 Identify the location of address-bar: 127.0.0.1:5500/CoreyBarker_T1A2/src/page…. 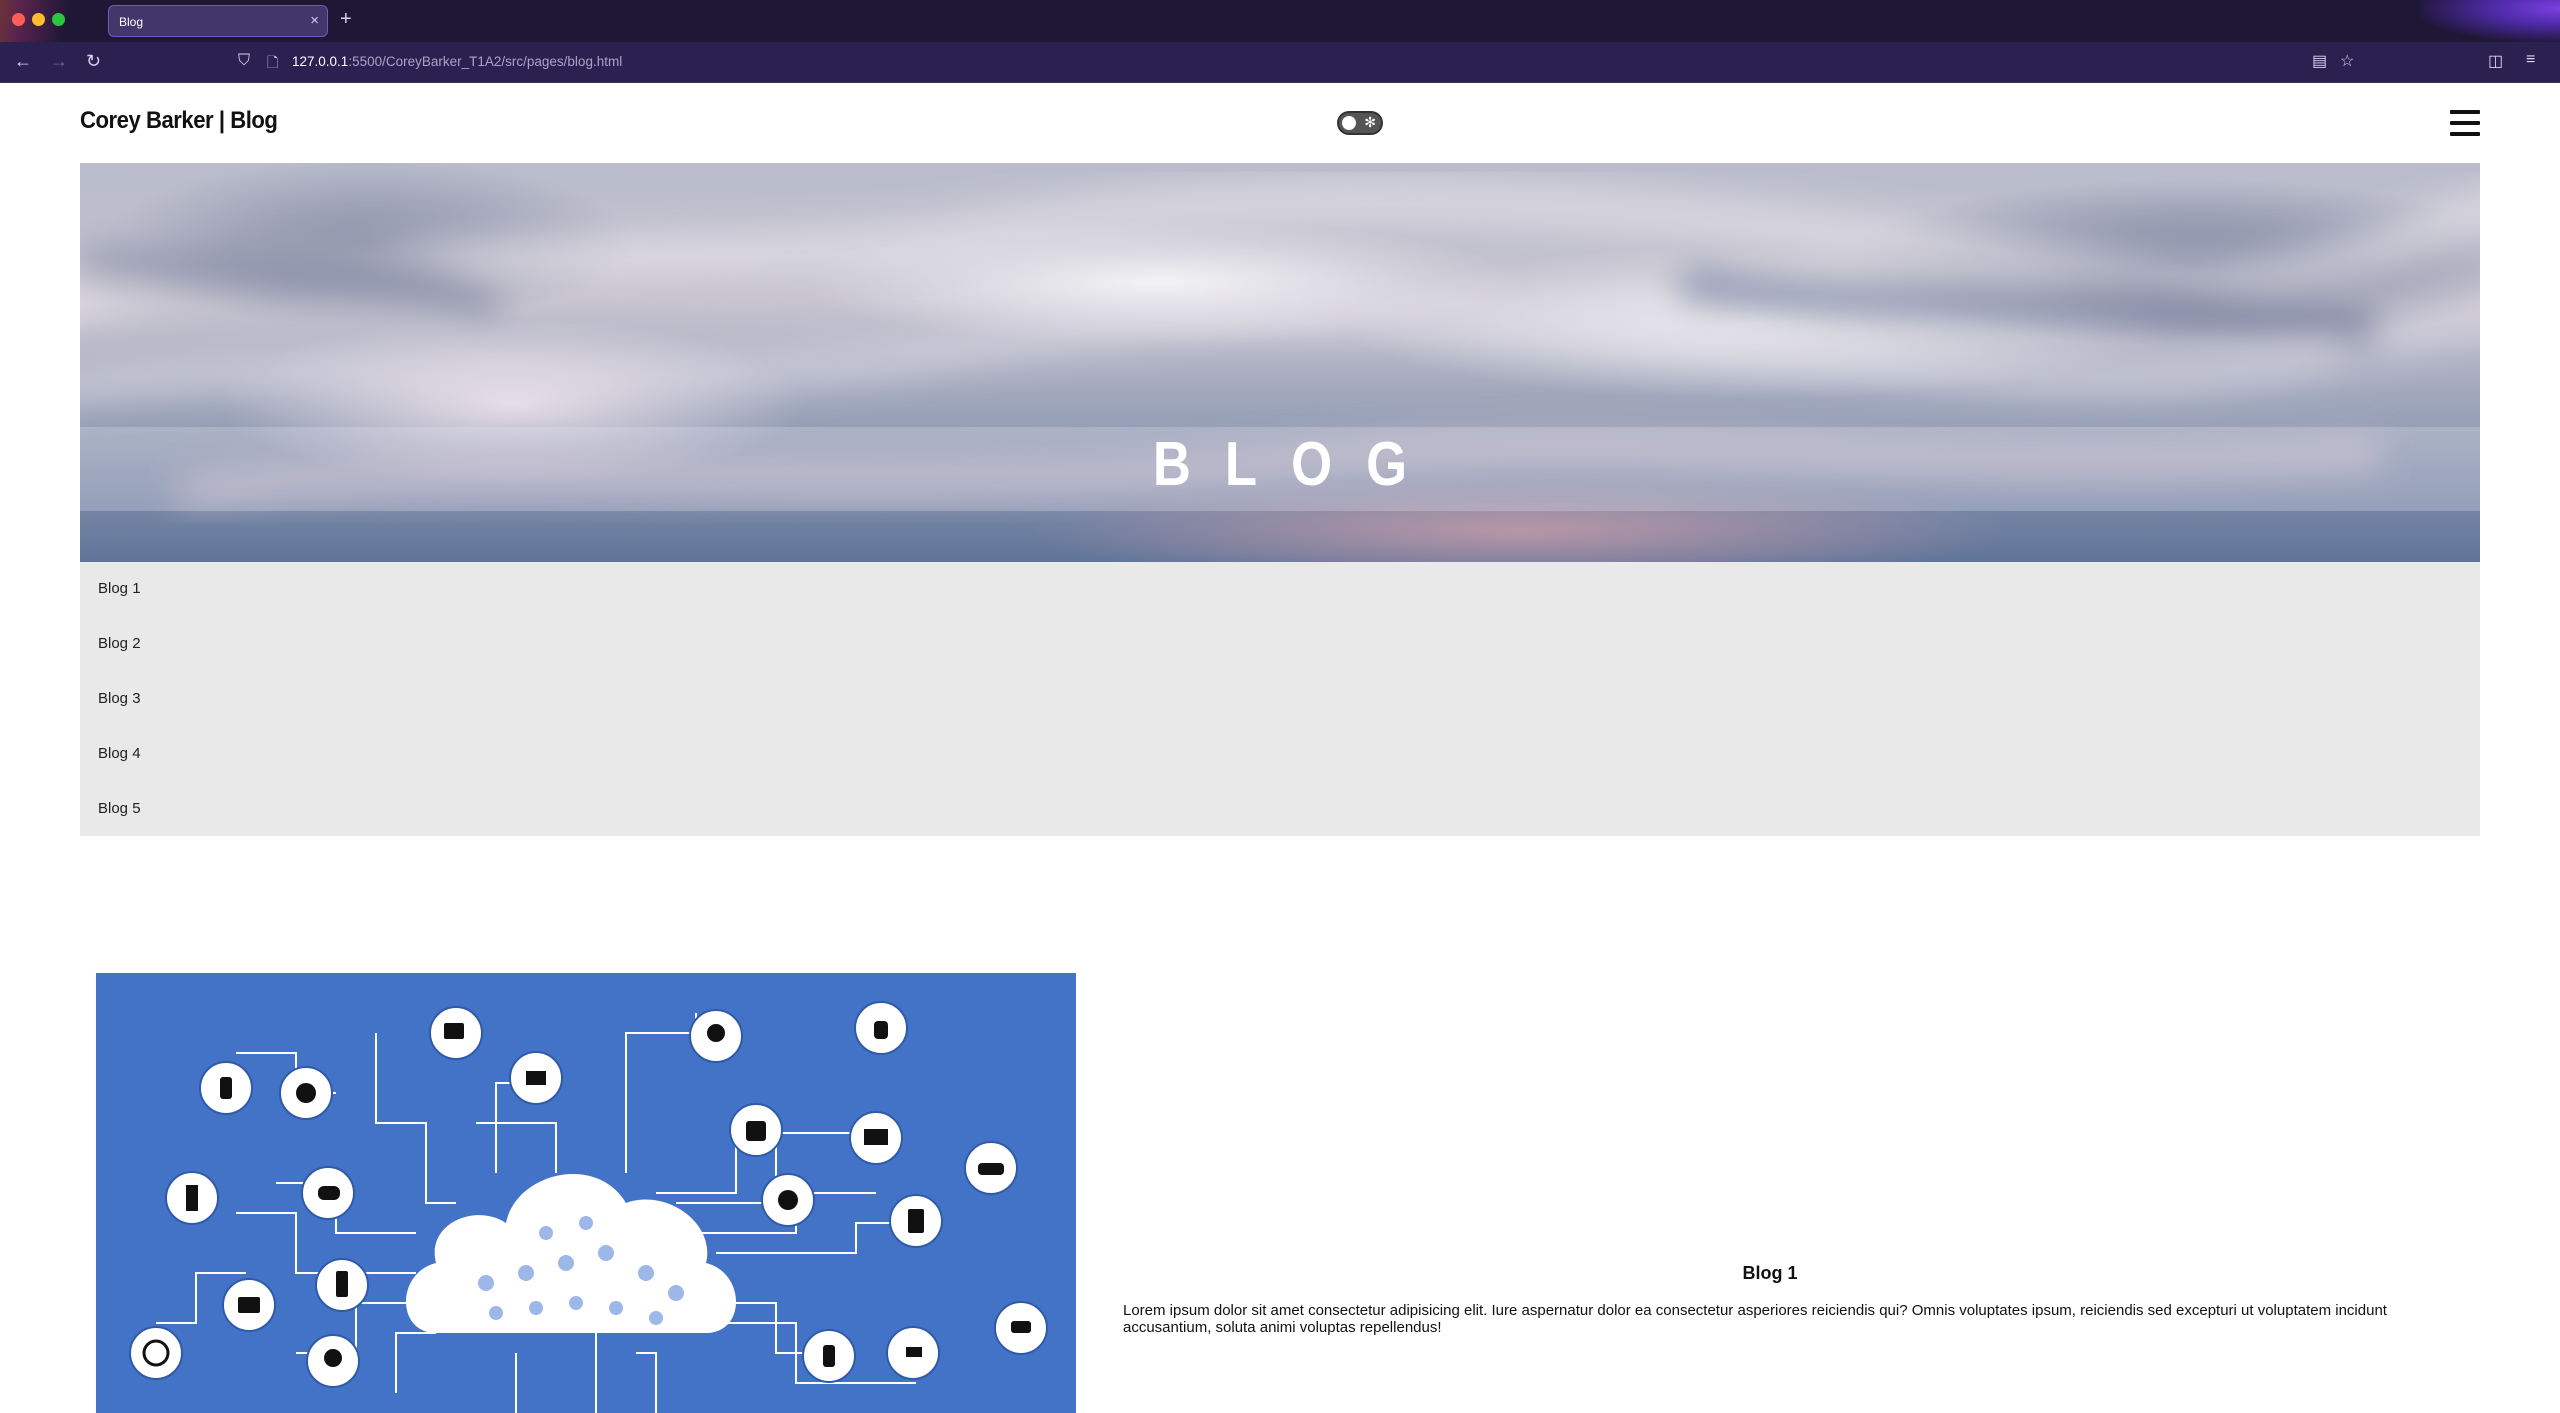
(457, 61).